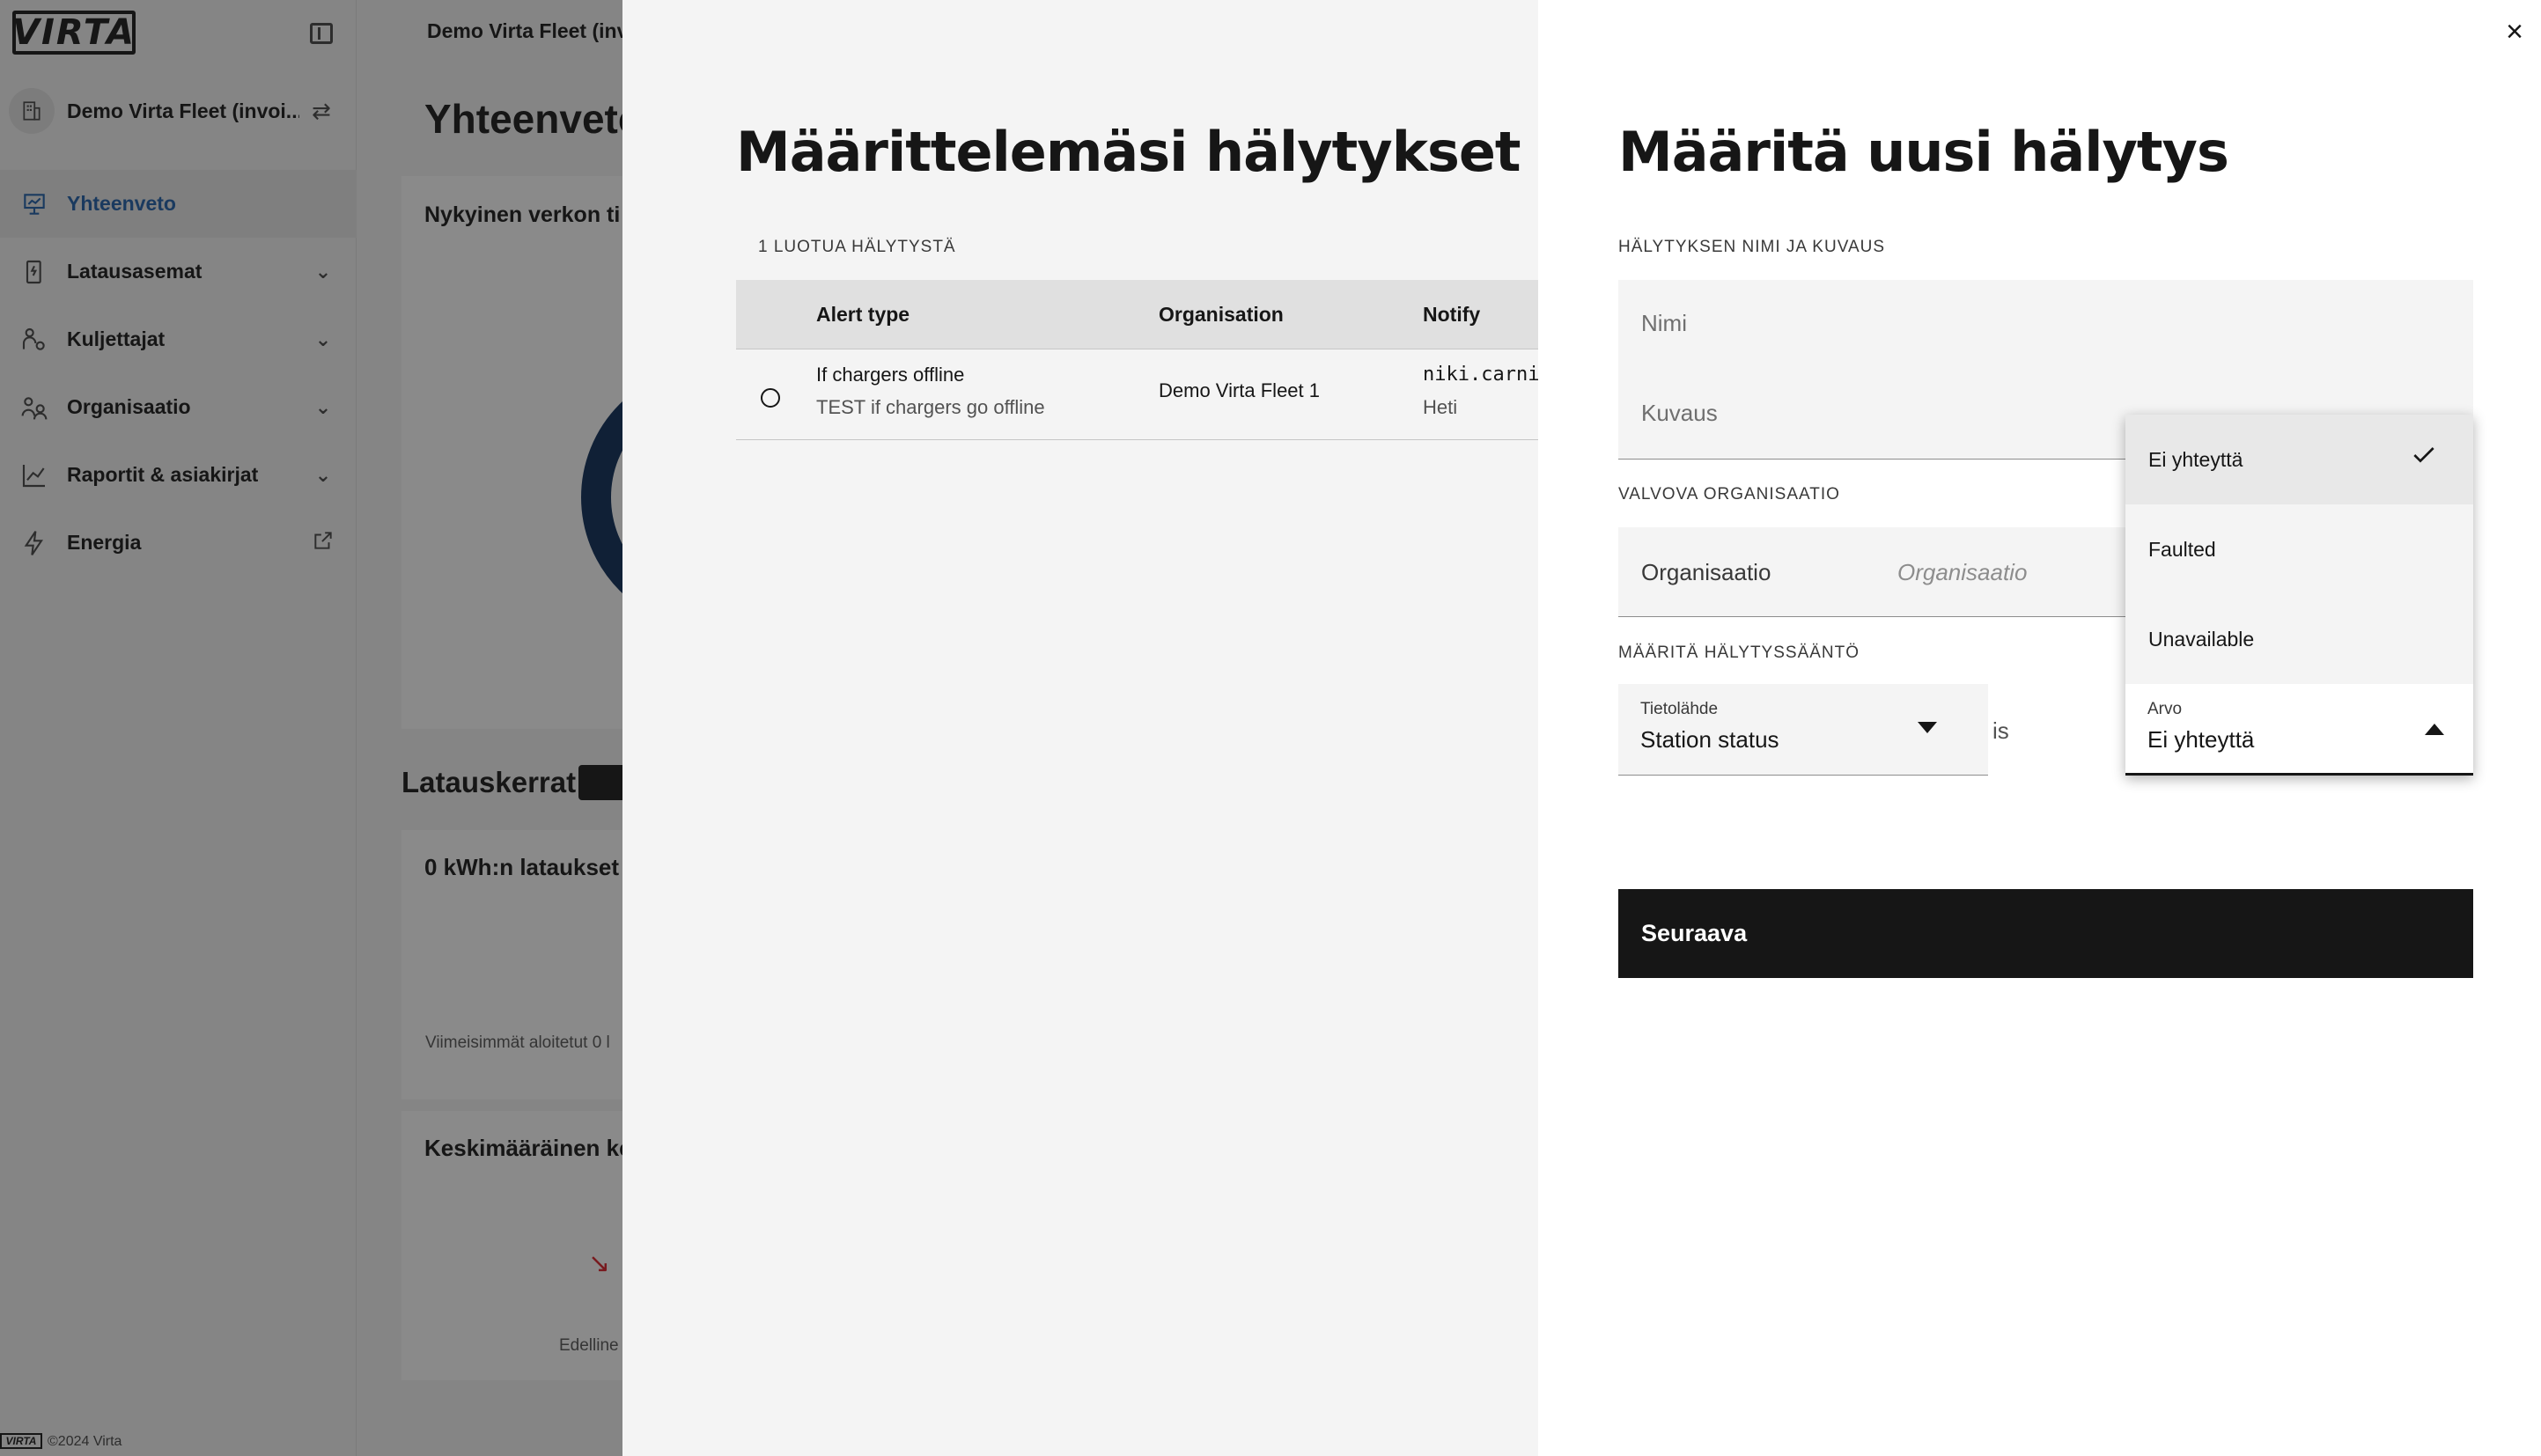 Image resolution: width=2541 pixels, height=1456 pixels. What do you see at coordinates (2299, 549) in the screenshot?
I see `dropdown-option-faulted: Faulted` at bounding box center [2299, 549].